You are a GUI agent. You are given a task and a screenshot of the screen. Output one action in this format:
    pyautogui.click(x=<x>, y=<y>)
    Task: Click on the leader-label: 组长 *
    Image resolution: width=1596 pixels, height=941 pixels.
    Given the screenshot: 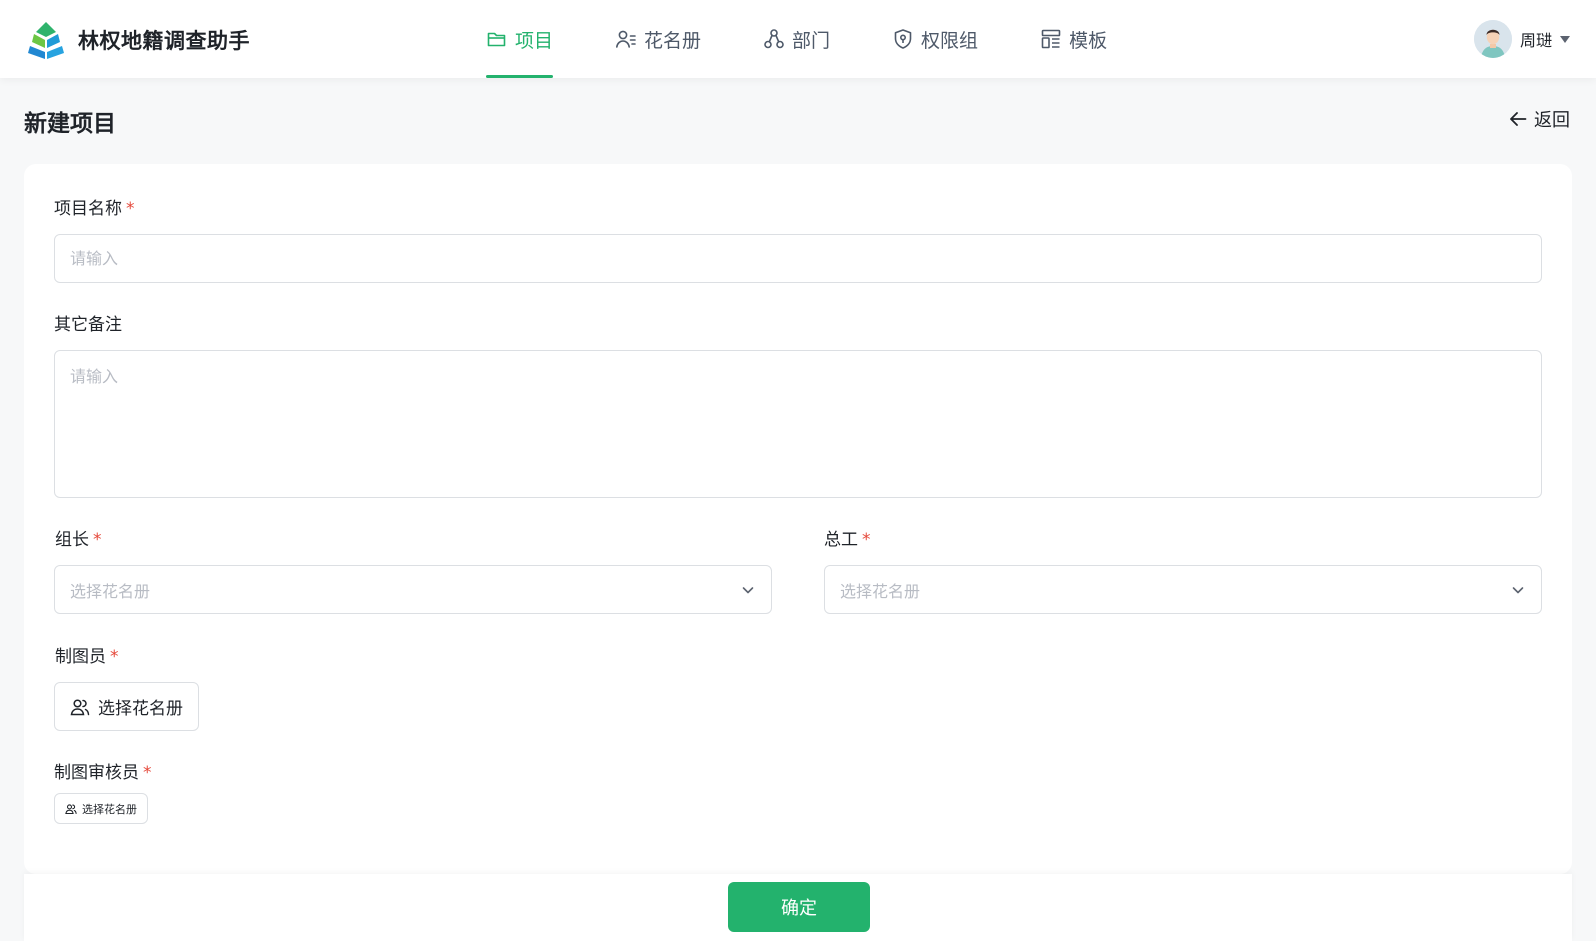 What is the action you would take?
    pyautogui.click(x=78, y=537)
    